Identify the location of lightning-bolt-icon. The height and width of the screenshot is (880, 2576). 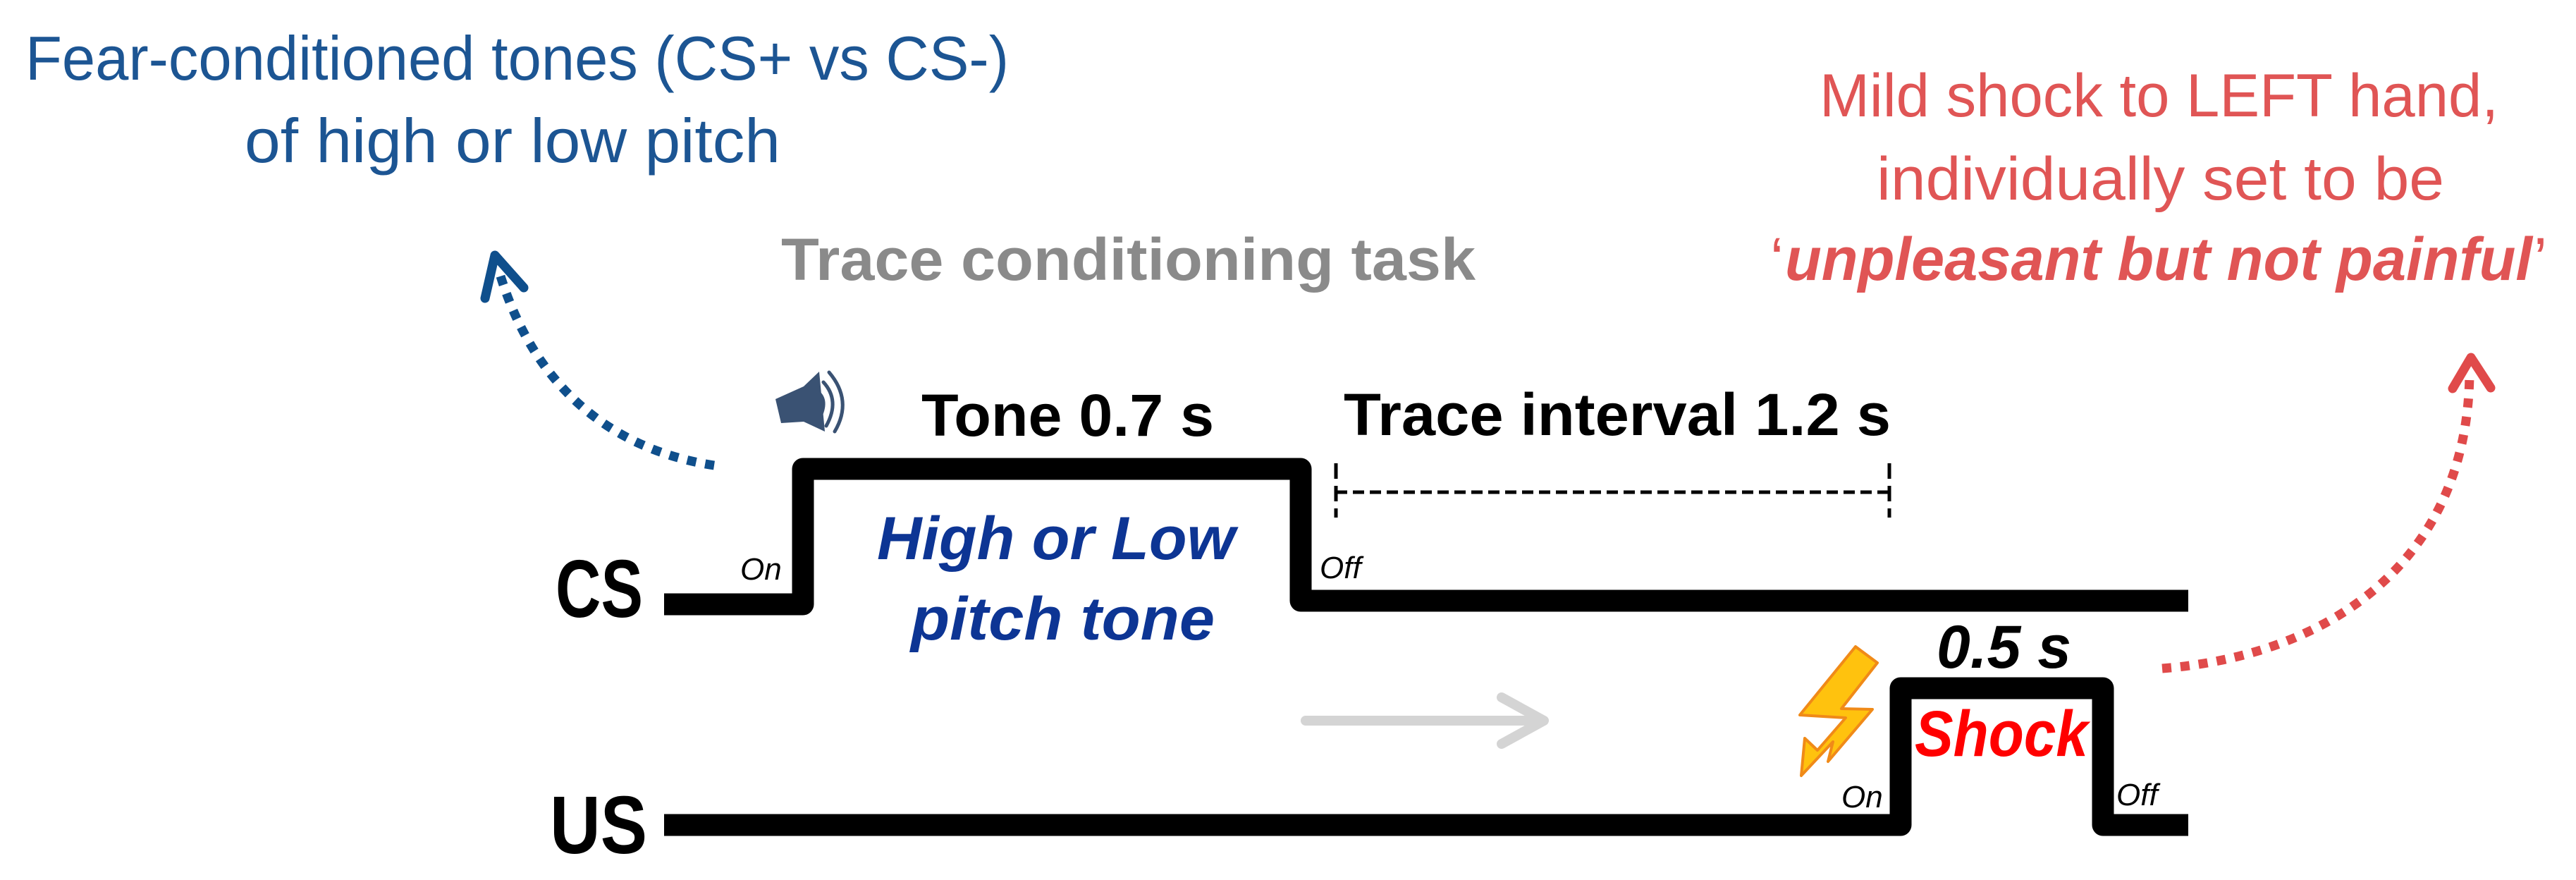
(1838, 711).